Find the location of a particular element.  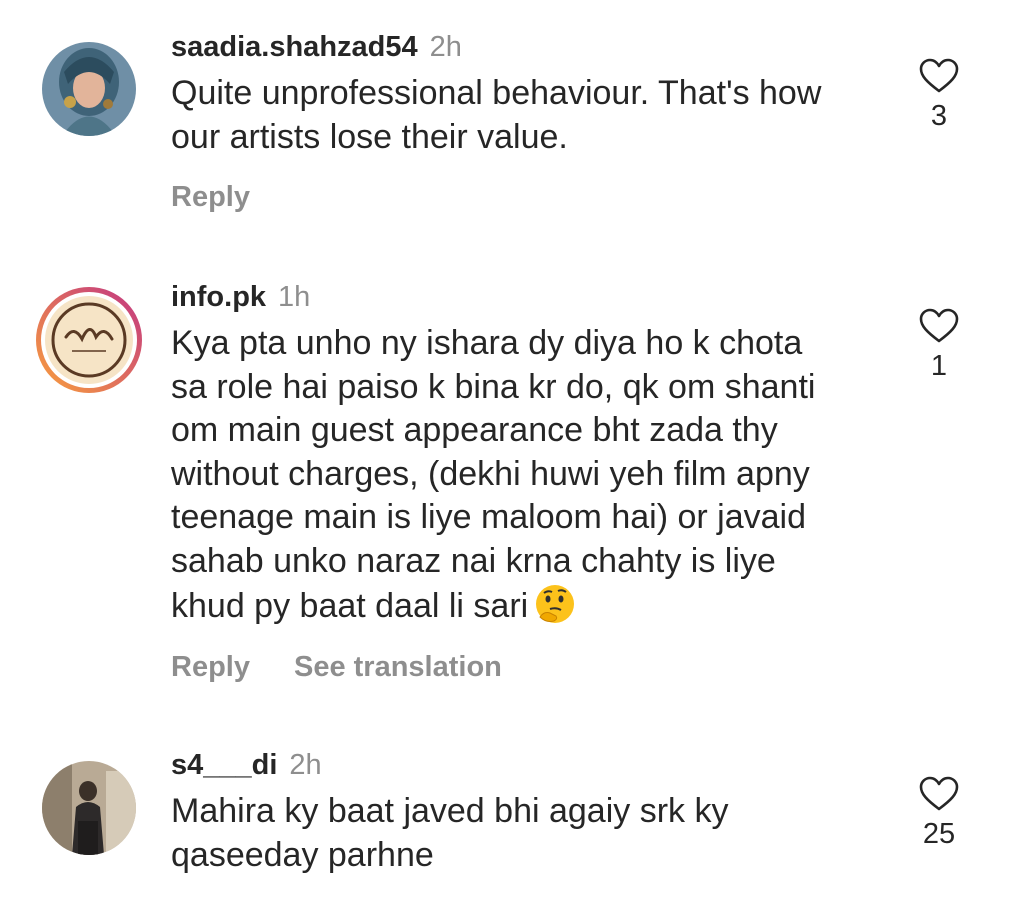

like-count: 25 is located at coordinates (939, 834).